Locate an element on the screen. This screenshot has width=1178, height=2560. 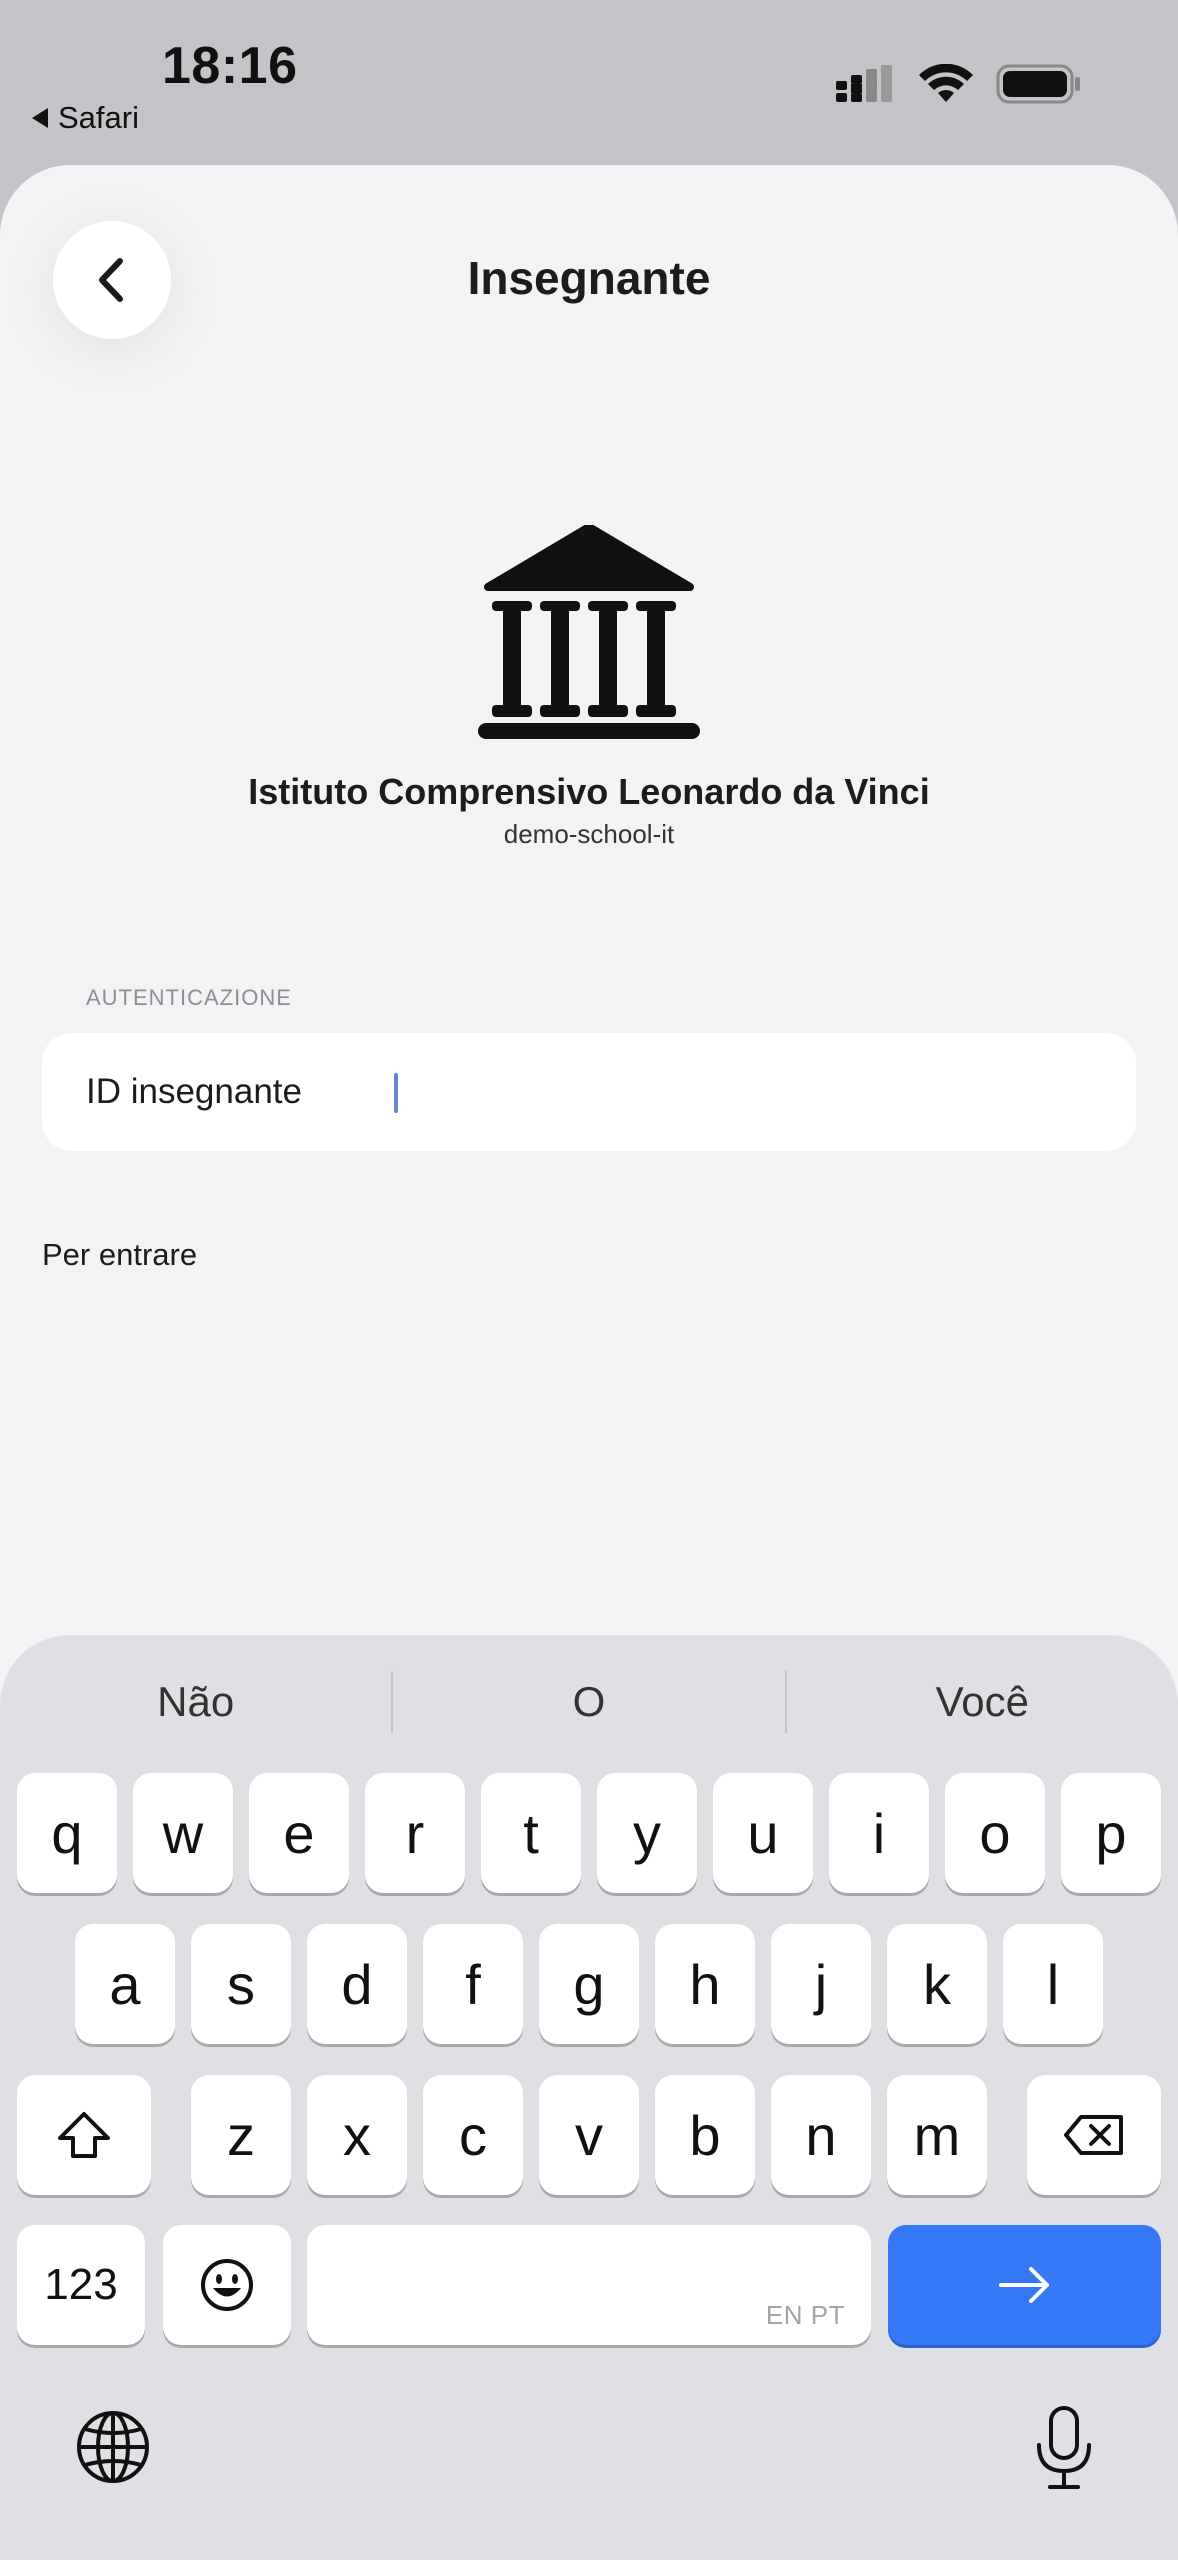
section-label: AUTENTICAZIONE is located at coordinates (189, 997).